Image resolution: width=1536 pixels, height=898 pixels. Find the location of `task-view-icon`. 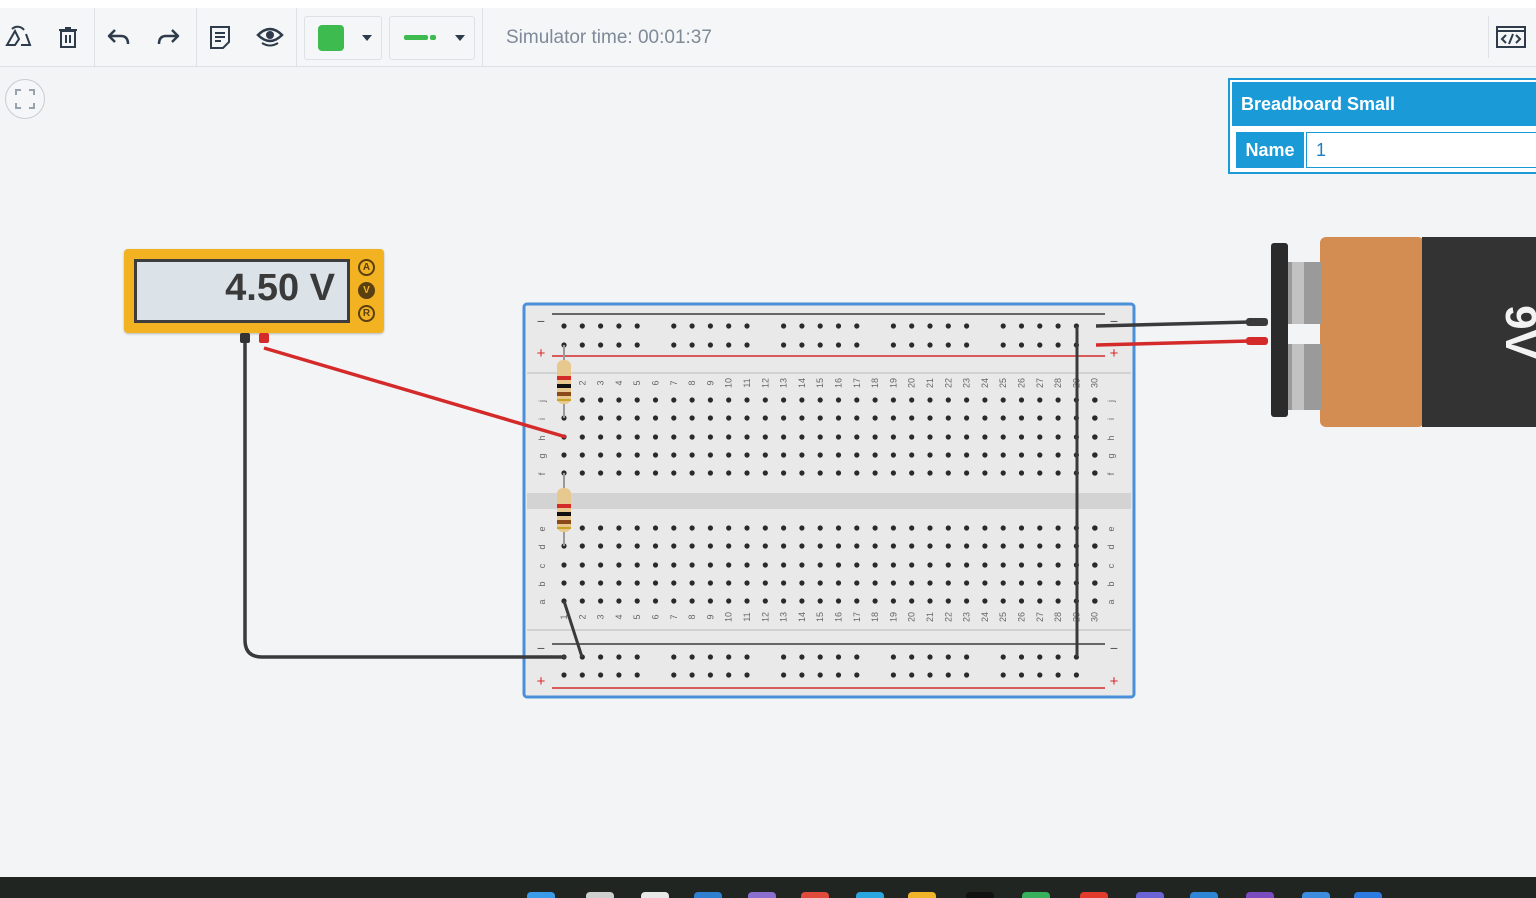

task-view-icon is located at coordinates (655, 895).